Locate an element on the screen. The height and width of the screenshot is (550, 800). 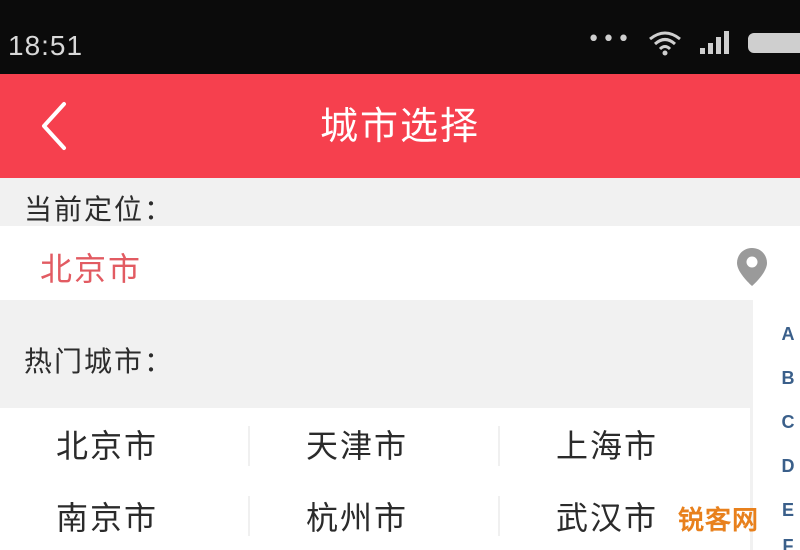
current-location-city: 北京市 is located at coordinates (91, 269).